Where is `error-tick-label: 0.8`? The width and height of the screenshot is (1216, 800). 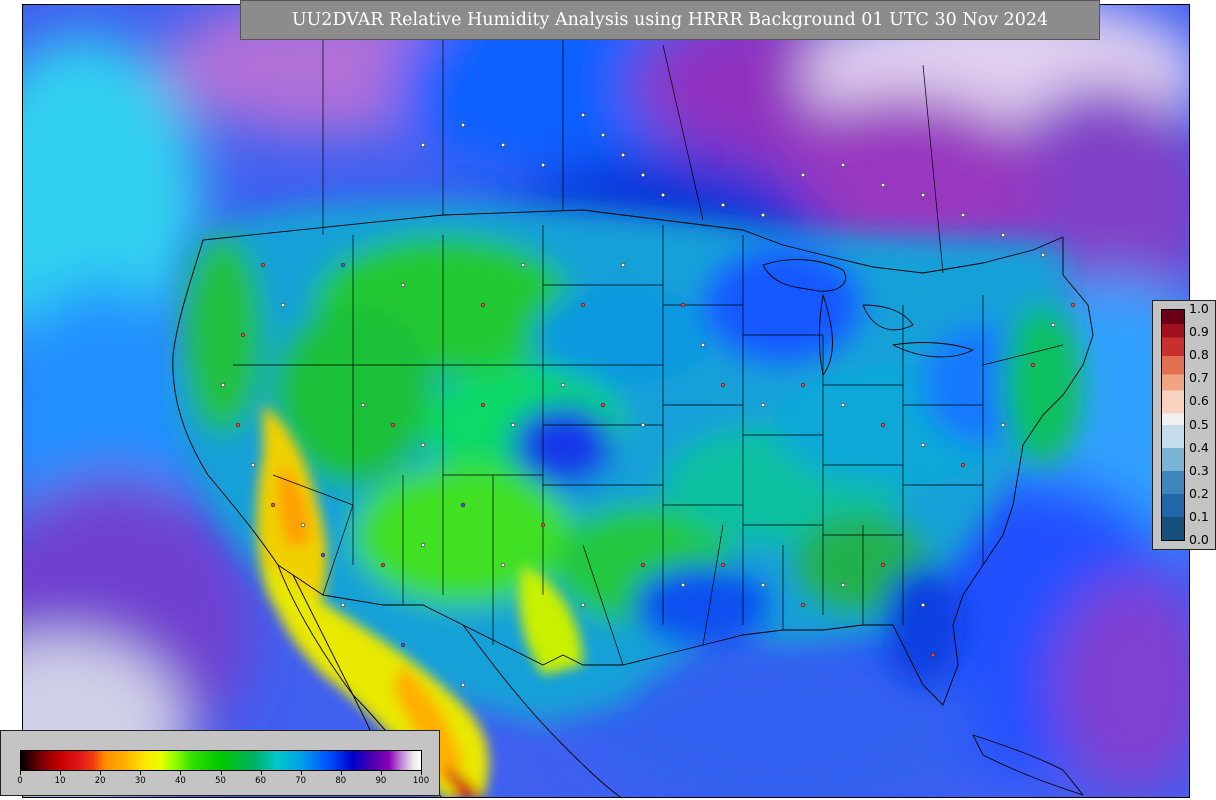 error-tick-label: 0.8 is located at coordinates (1199, 355).